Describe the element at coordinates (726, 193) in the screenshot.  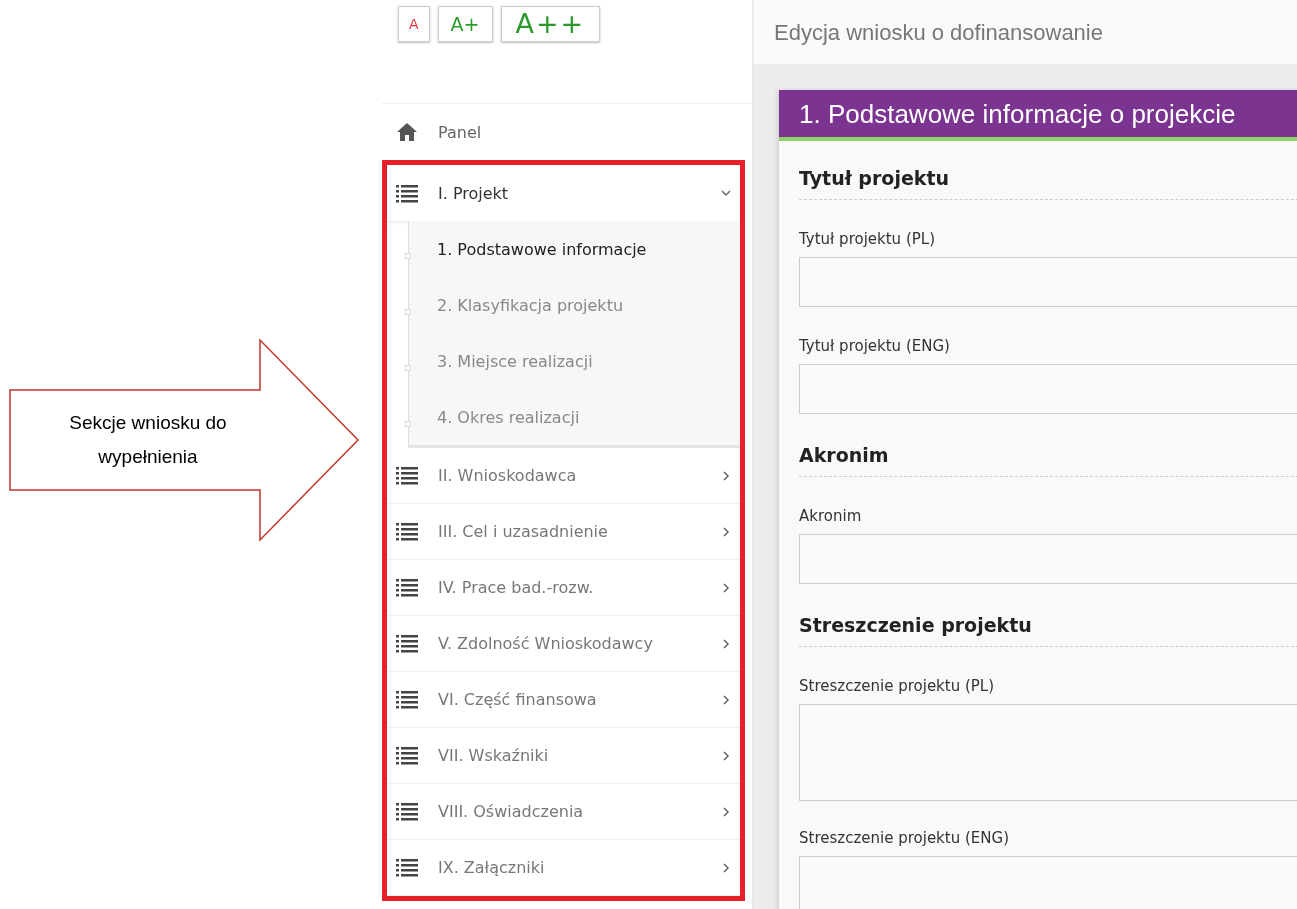
I see `chevron-down-icon` at that location.